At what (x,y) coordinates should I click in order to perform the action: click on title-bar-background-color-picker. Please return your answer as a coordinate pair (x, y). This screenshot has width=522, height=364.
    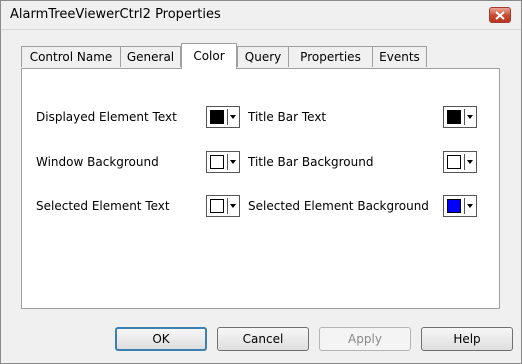
    Looking at the image, I should click on (460, 162).